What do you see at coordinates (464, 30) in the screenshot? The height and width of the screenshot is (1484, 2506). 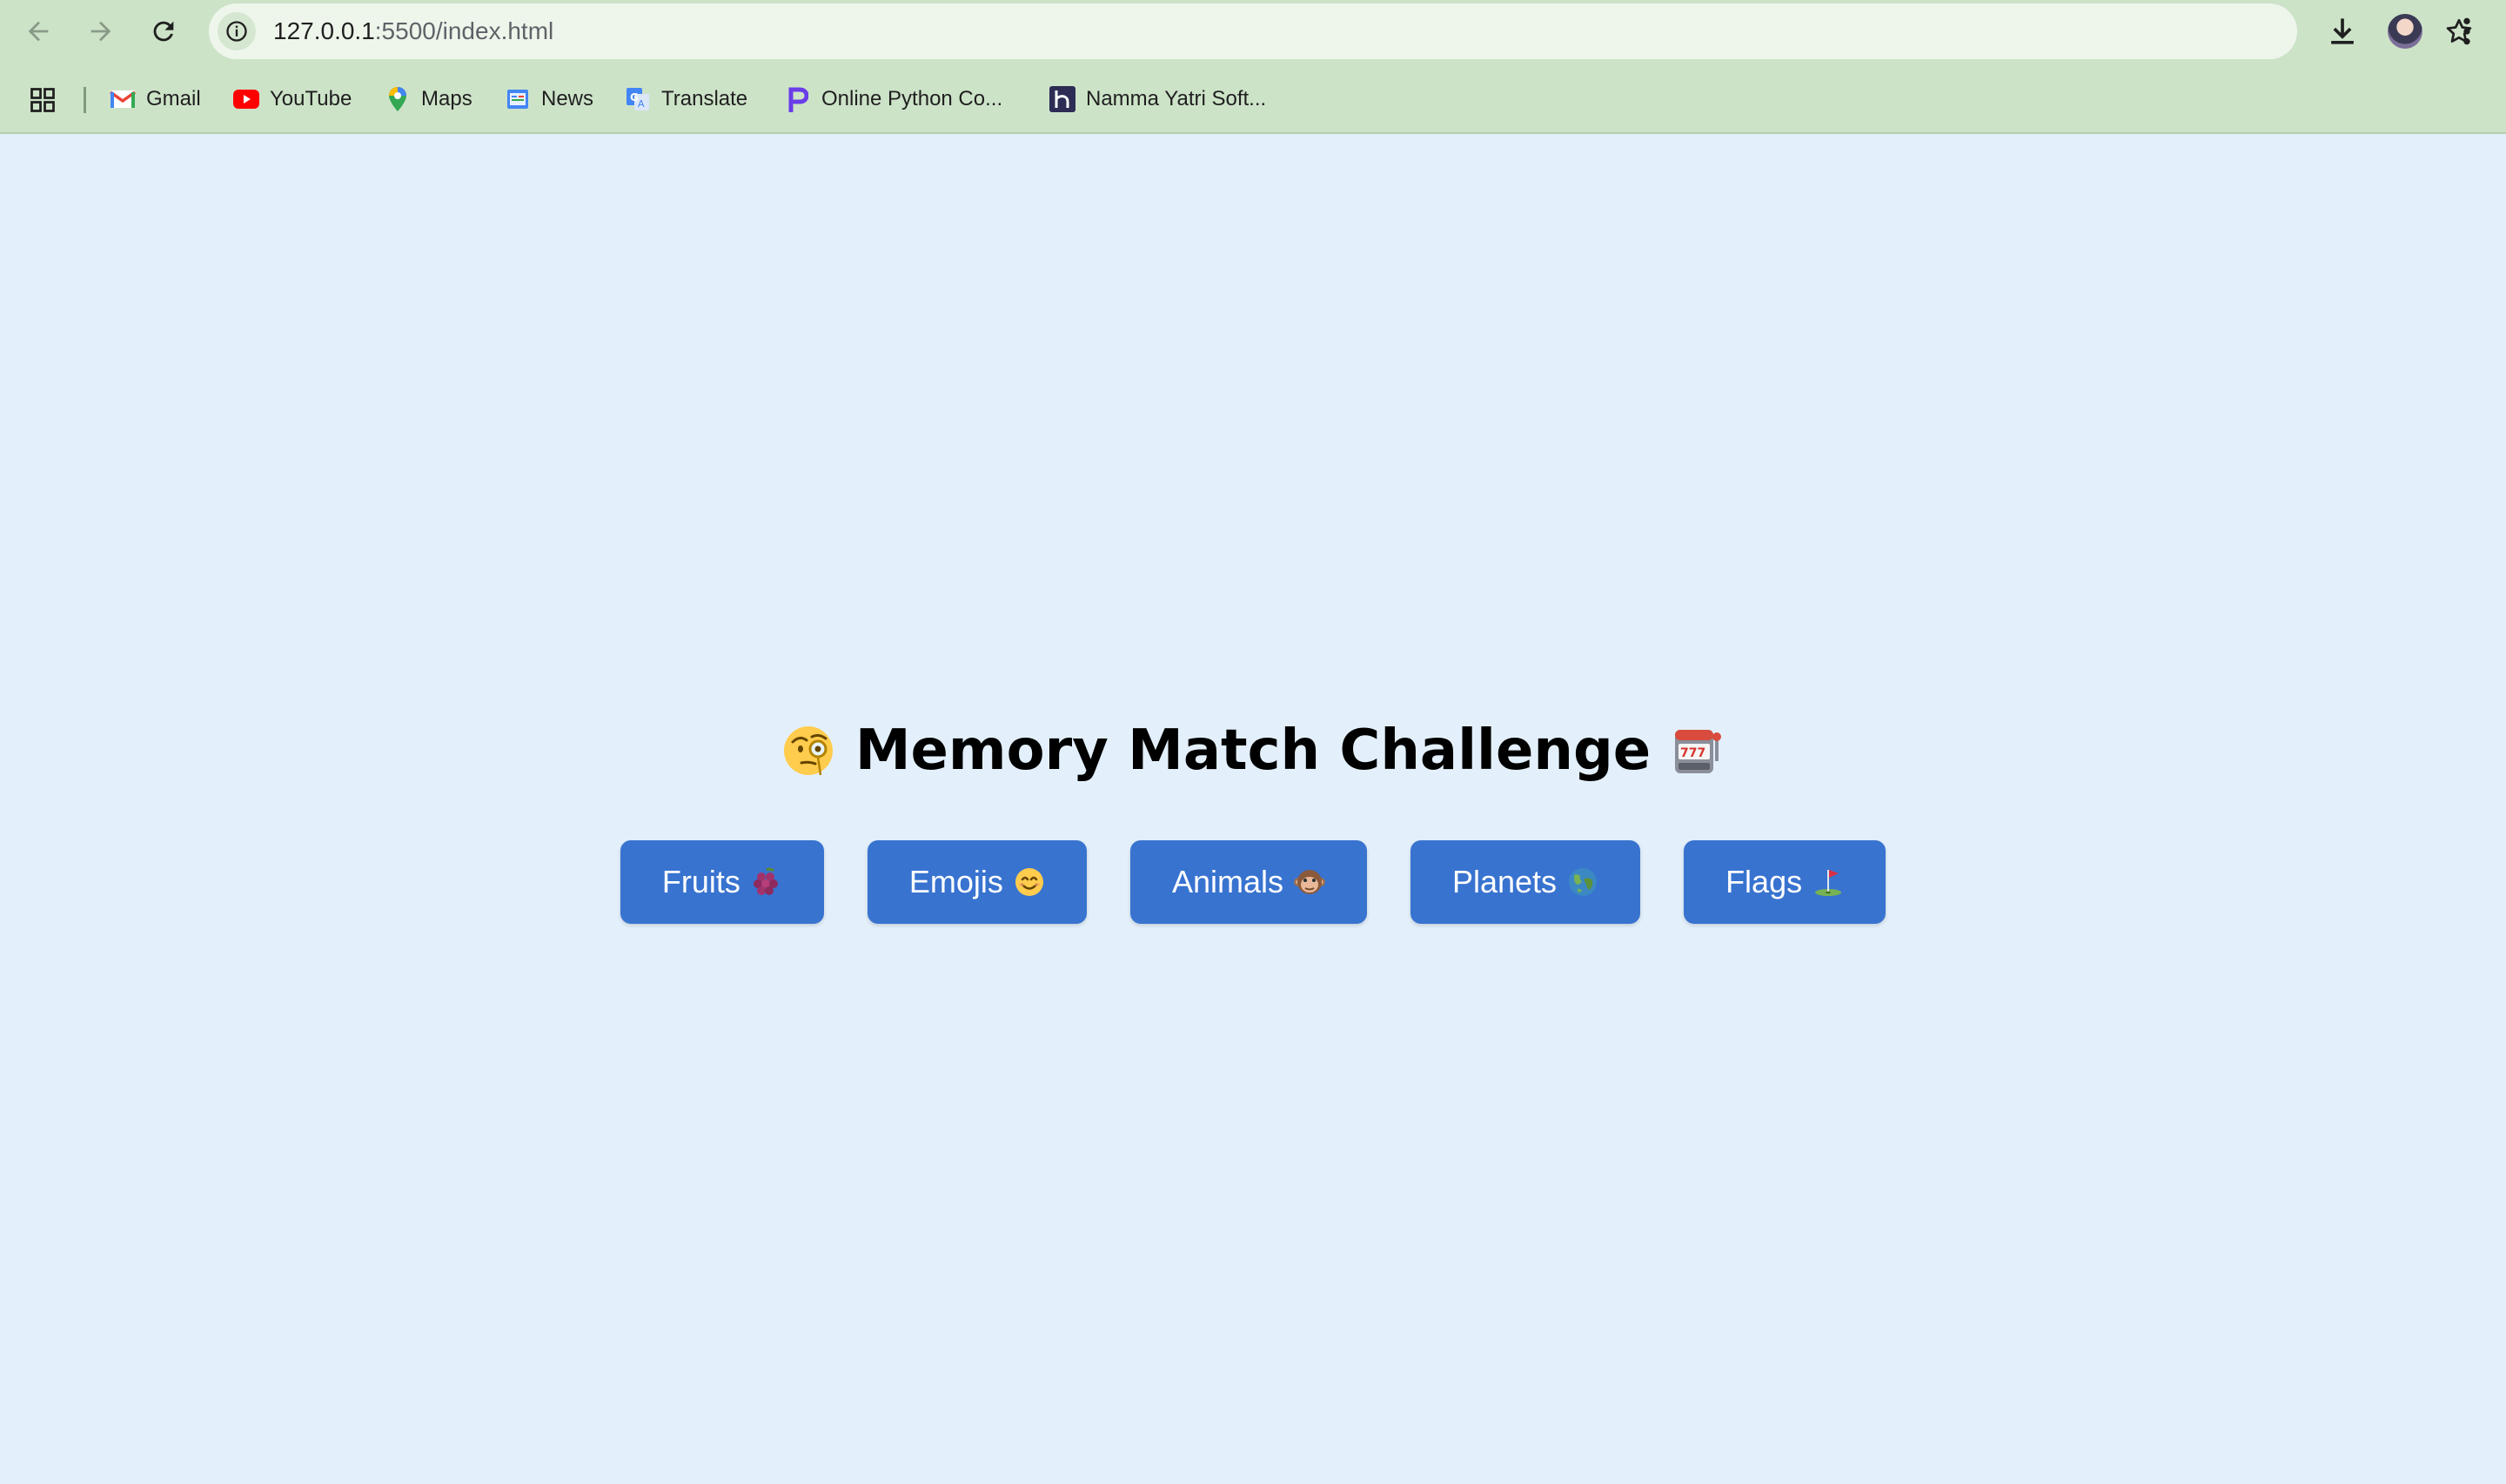 I see `url-path: :5500/index.html` at bounding box center [464, 30].